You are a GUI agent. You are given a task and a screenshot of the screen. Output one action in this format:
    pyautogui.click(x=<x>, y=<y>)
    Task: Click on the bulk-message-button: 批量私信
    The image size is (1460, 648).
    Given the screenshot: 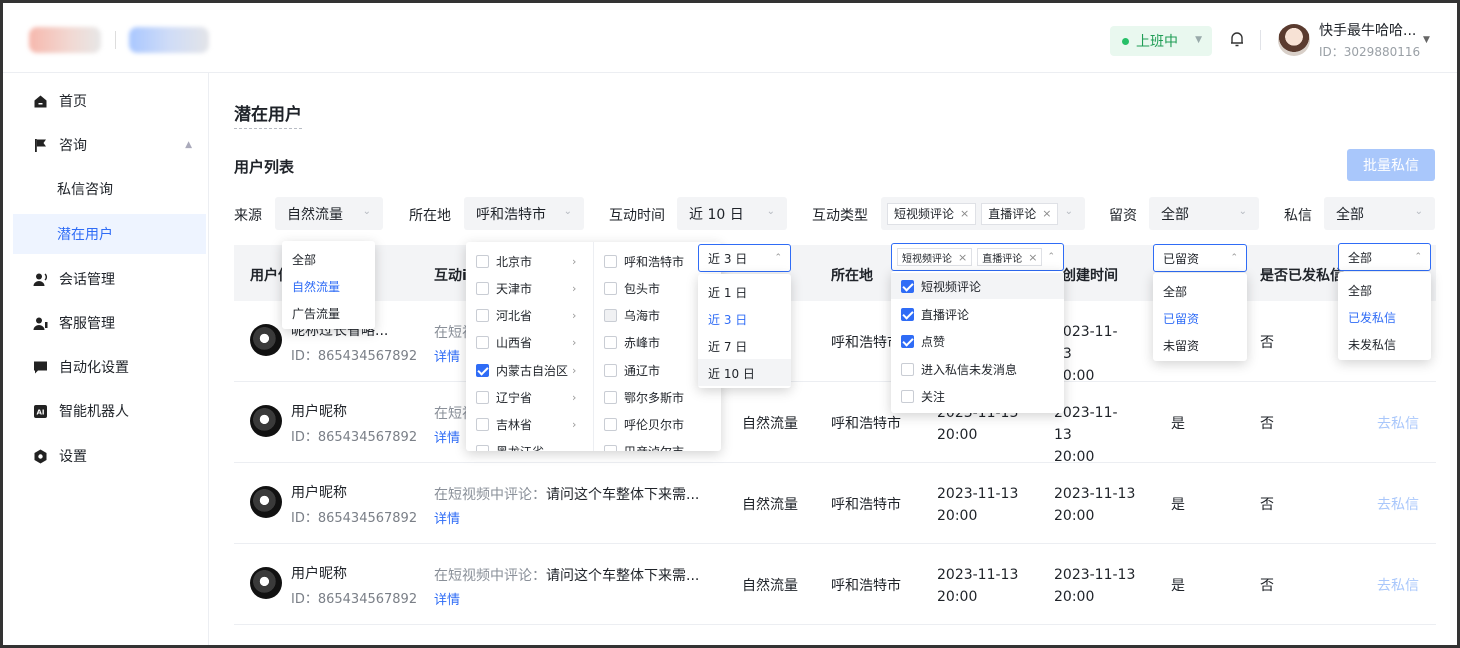 What is the action you would take?
    pyautogui.click(x=1391, y=165)
    